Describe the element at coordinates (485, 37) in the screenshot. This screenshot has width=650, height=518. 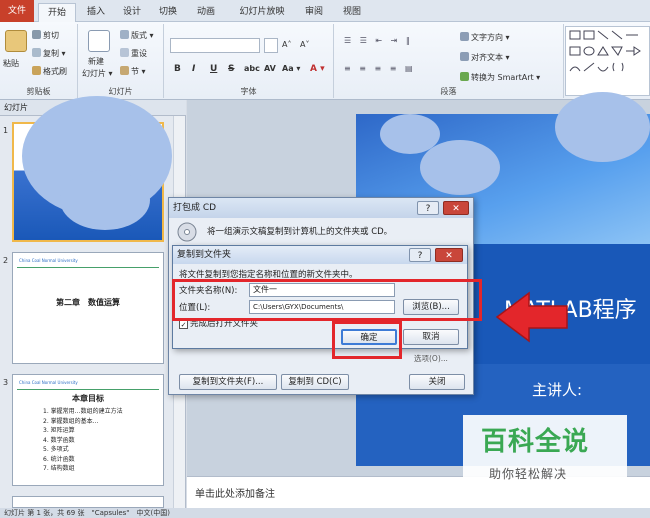
I see `text-direction-button: 文字方向 ▾` at that location.